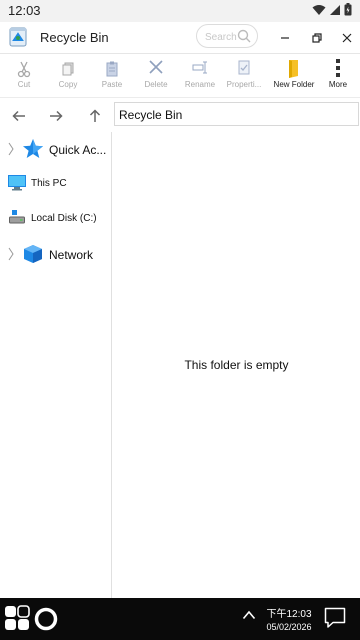 The width and height of the screenshot is (360, 640). Describe the element at coordinates (17, 618) in the screenshot. I see `start-icon` at that location.